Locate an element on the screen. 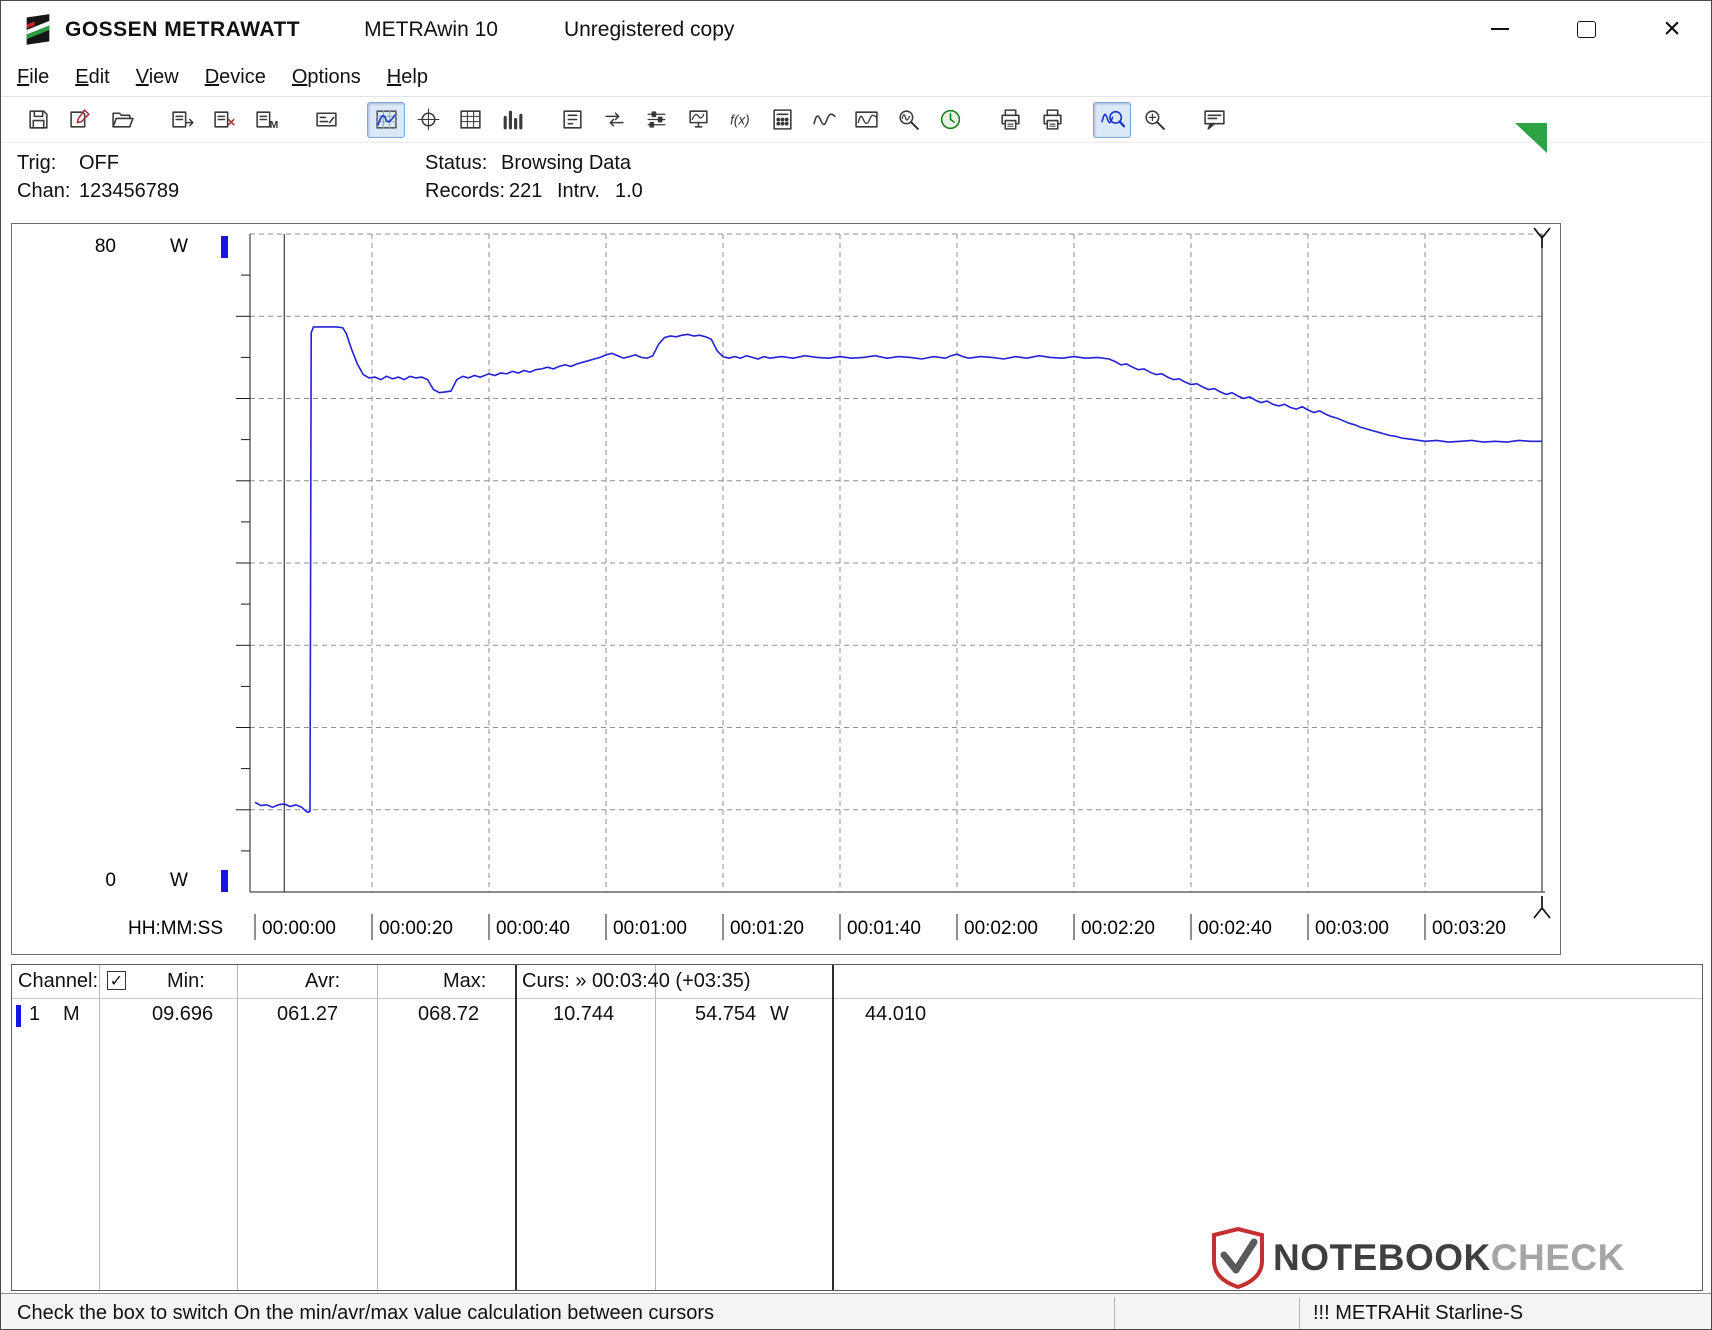 The image size is (1712, 1330). x-tick-label: 00:03:00 is located at coordinates (1352, 928).